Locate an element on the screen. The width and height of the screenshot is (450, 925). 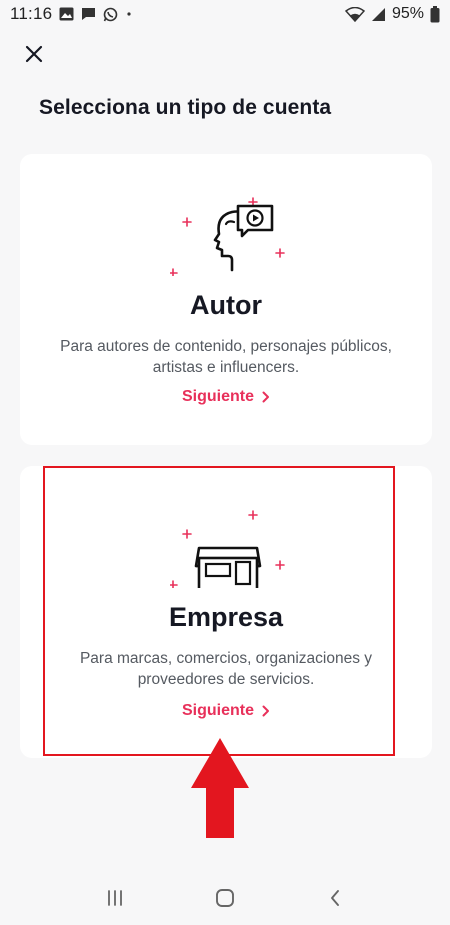
message-icon is located at coordinates (89, 14).